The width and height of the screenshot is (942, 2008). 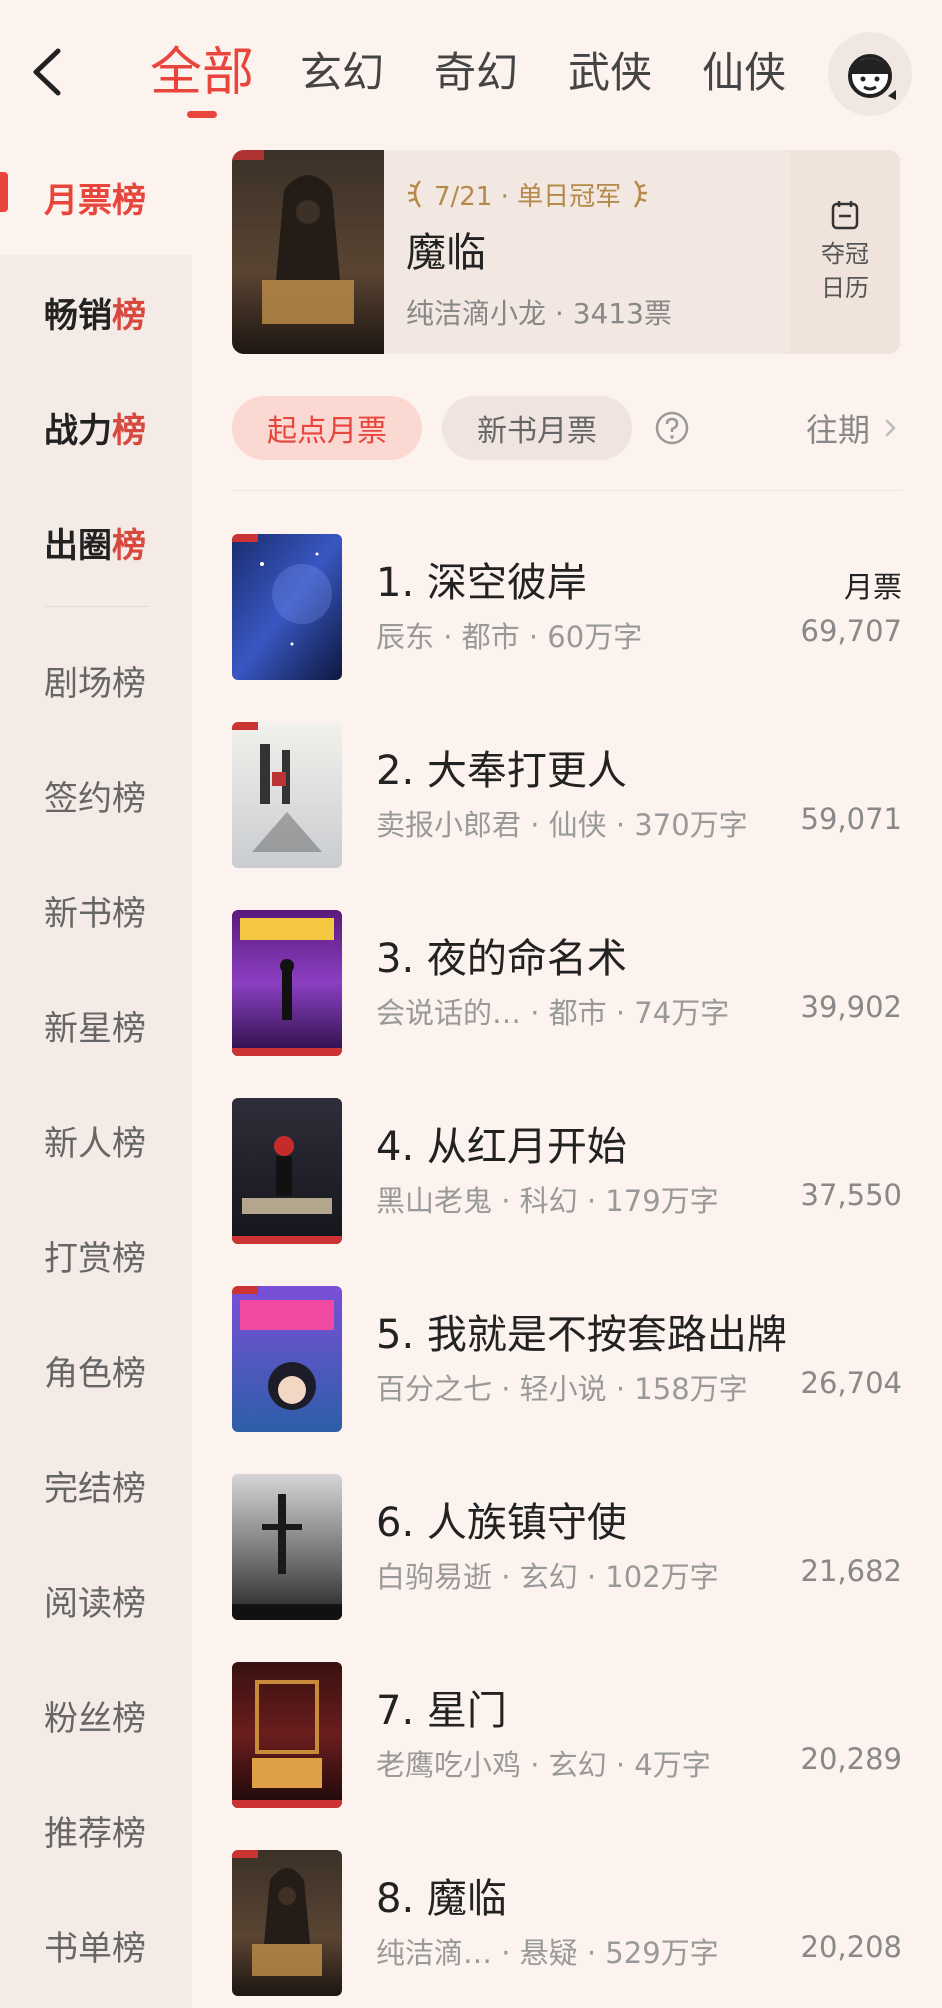 What do you see at coordinates (441, 1711) in the screenshot?
I see `book-title: 7. 星门` at bounding box center [441, 1711].